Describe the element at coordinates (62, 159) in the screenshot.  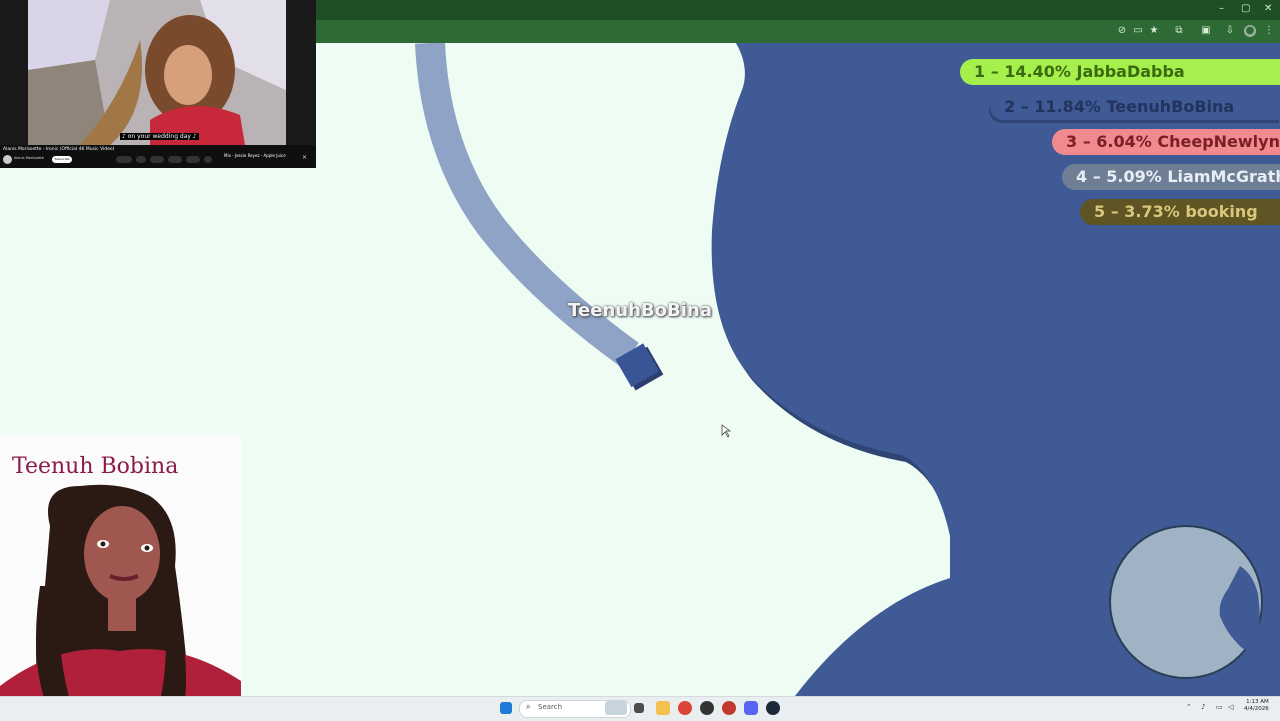
I see `subscribe-button: Subscribe` at that location.